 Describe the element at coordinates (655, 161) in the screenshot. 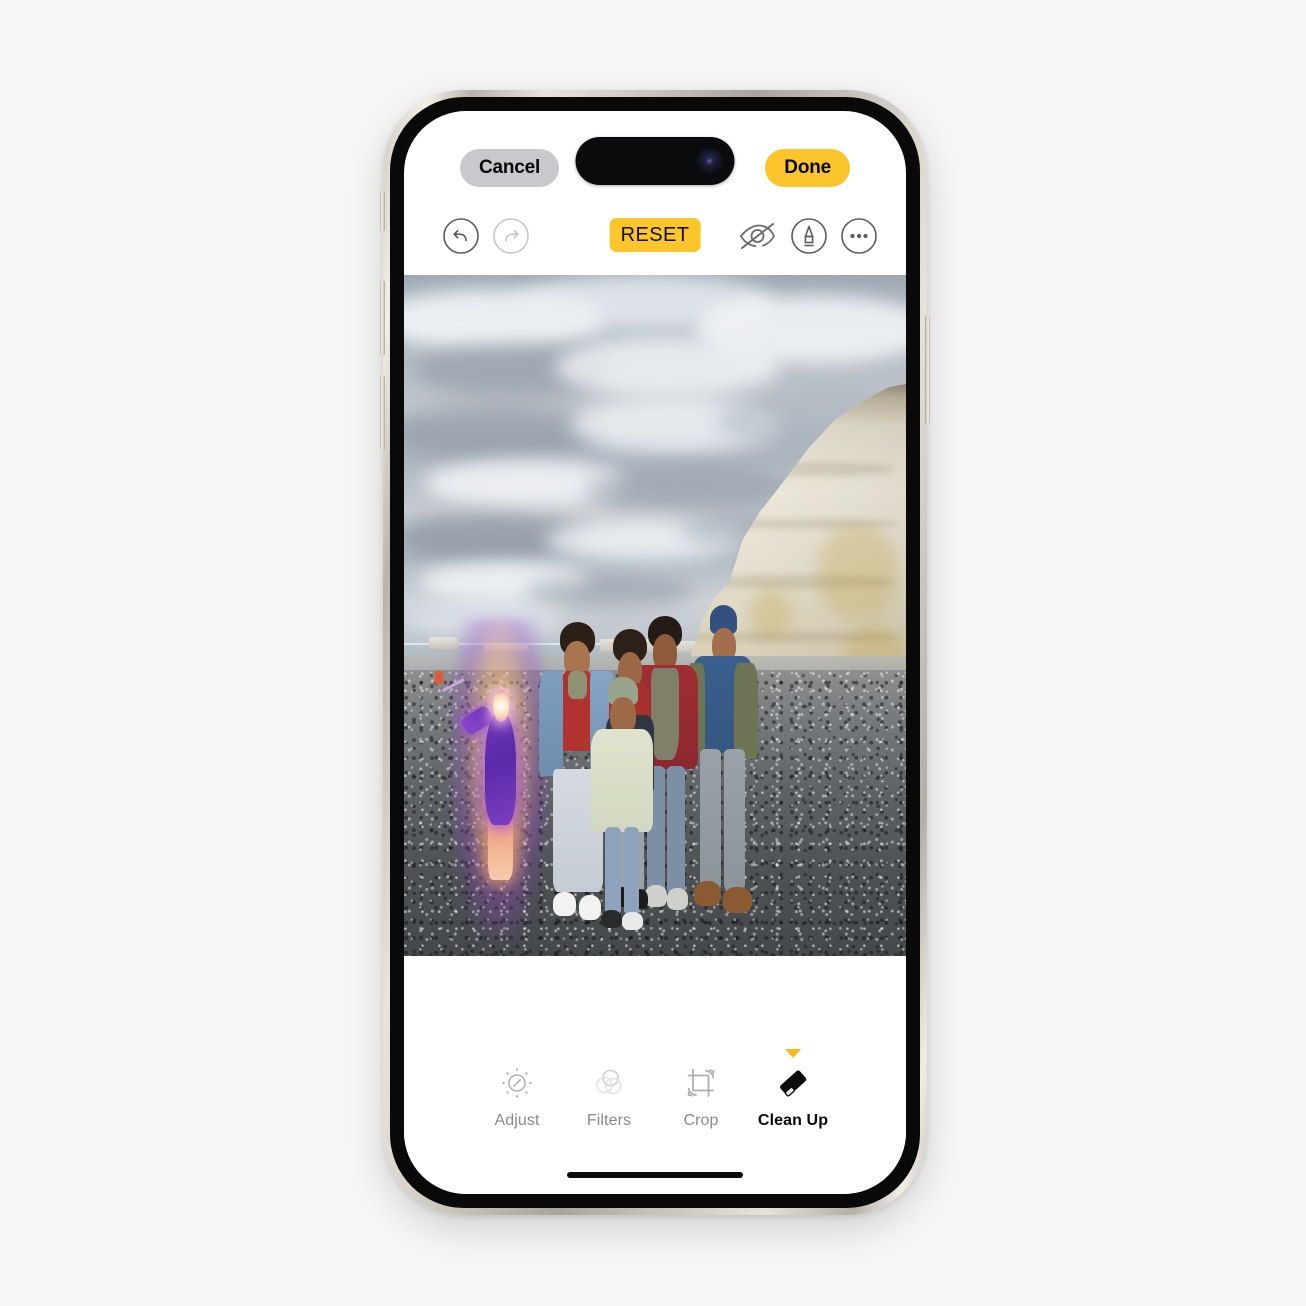

I see `dynamic-island` at that location.